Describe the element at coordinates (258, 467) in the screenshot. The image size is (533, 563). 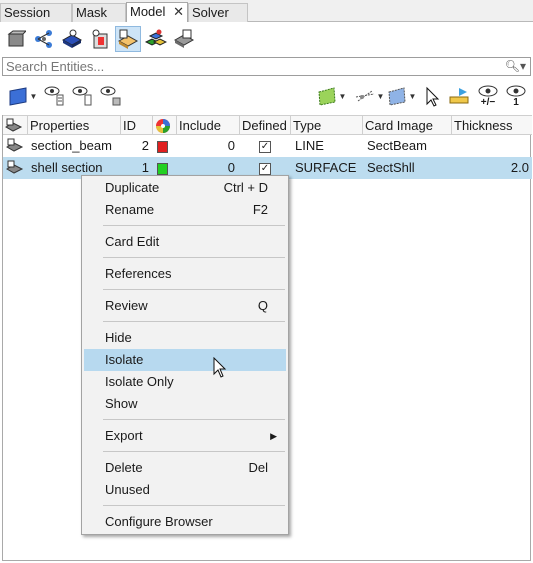
I see `shortcut-label: Del` at that location.